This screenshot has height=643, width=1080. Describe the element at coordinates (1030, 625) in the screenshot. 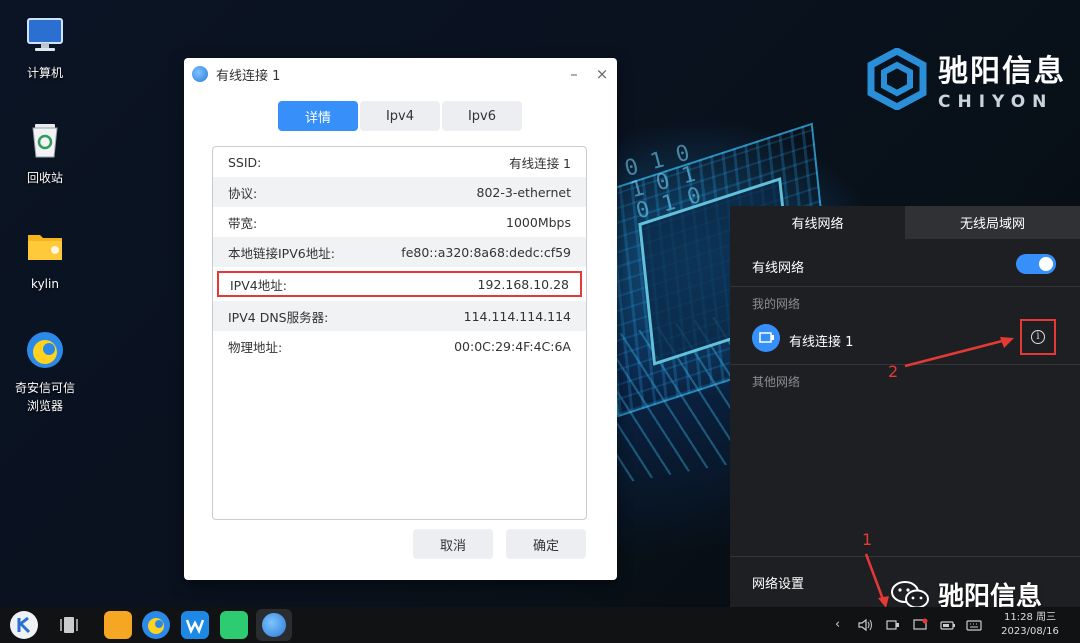

I see `taskbar-clock: 11:28 周三 2023/08/16` at that location.